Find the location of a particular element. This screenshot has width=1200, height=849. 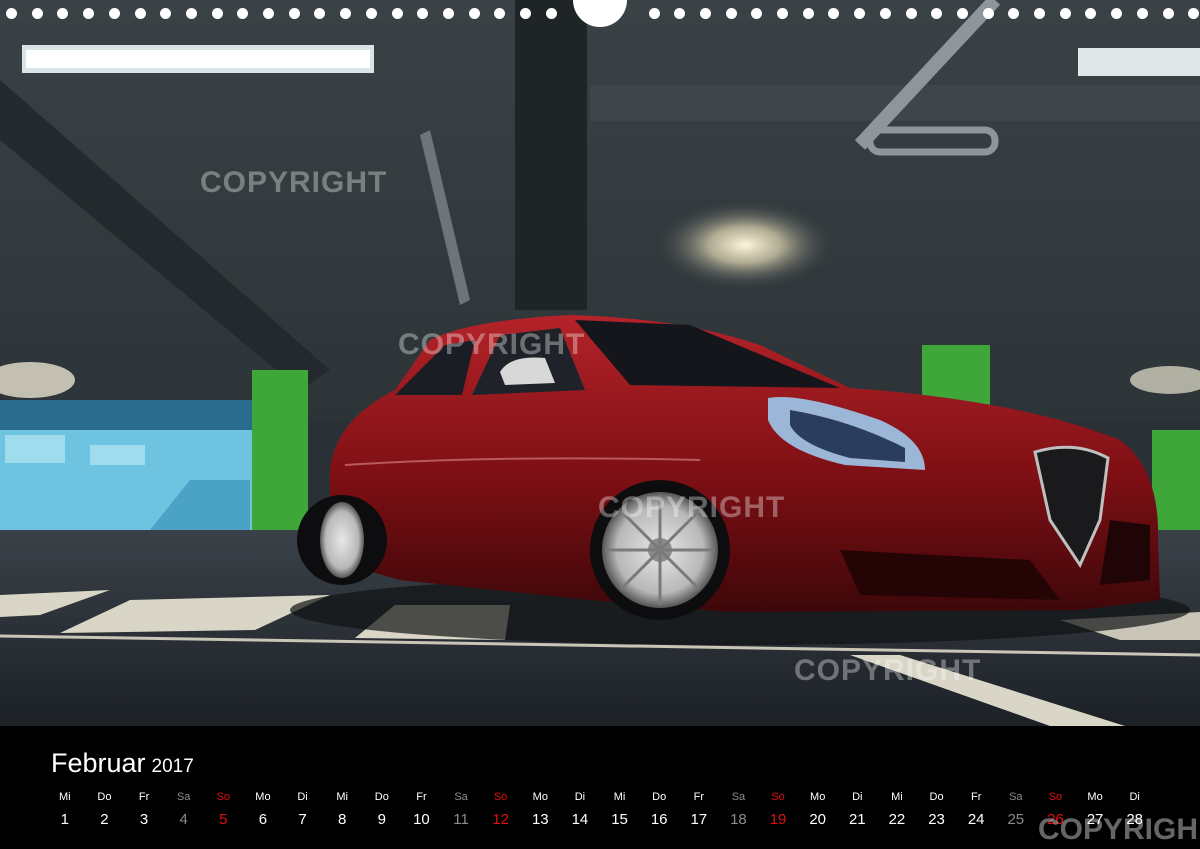

day-cell: Do 16 is located at coordinates (659, 808).